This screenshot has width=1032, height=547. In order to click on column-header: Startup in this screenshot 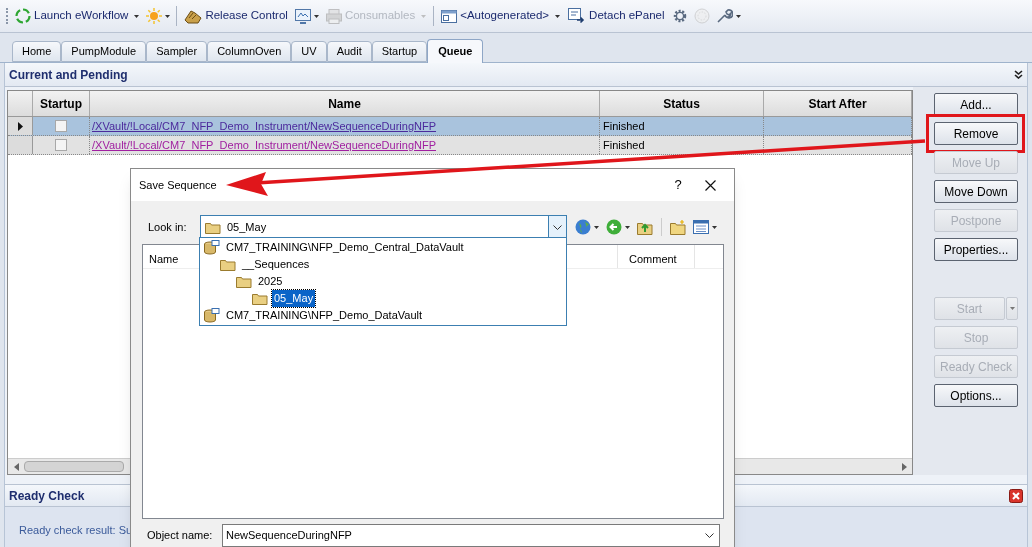, I will do `click(61, 103)`.